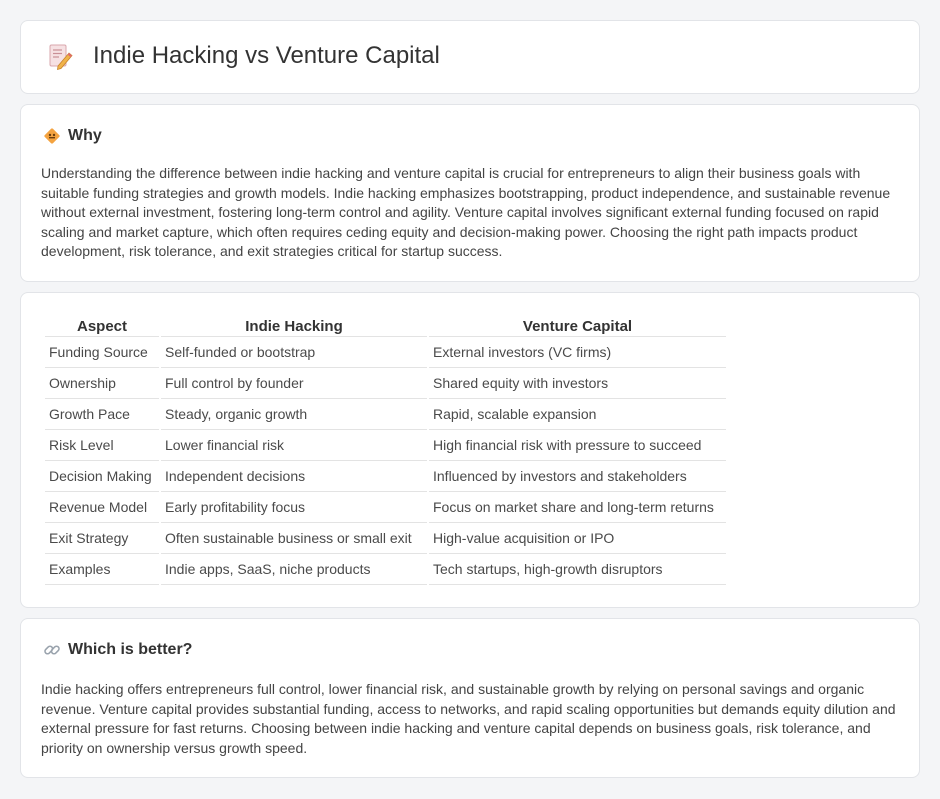 The width and height of the screenshot is (940, 799). What do you see at coordinates (102, 538) in the screenshot?
I see `cell-aspect: Exit Strategy` at bounding box center [102, 538].